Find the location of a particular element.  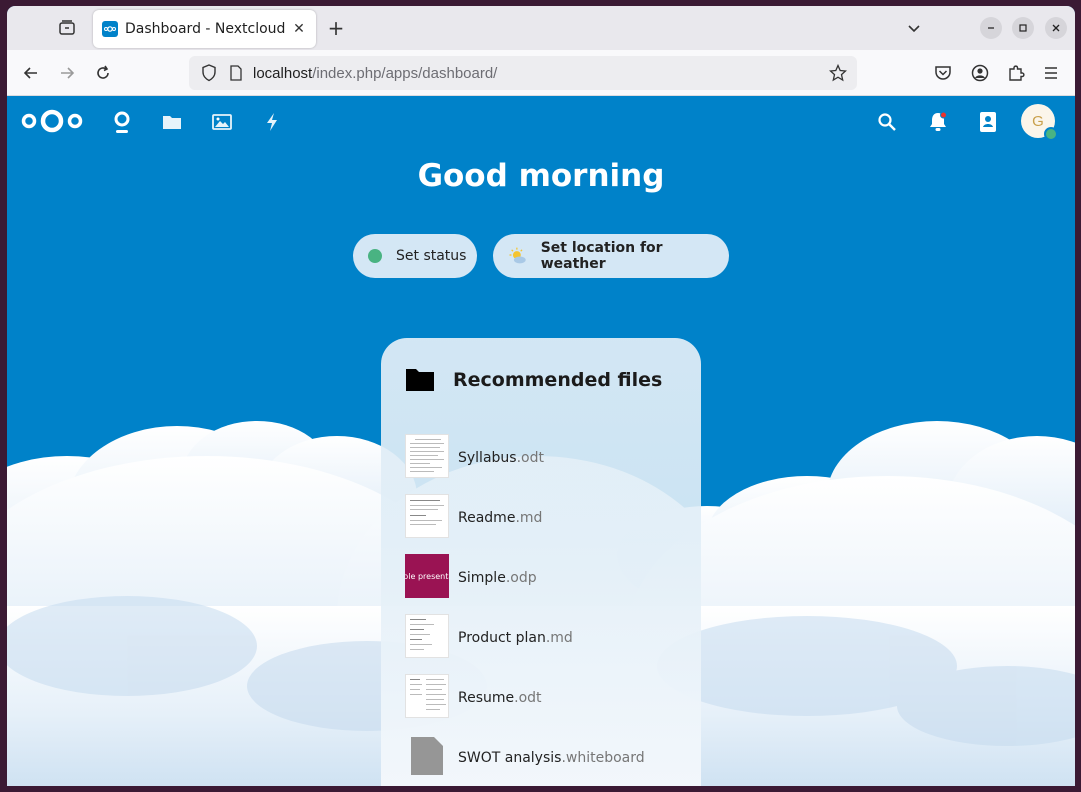

file-name: Simple is located at coordinates (482, 577).